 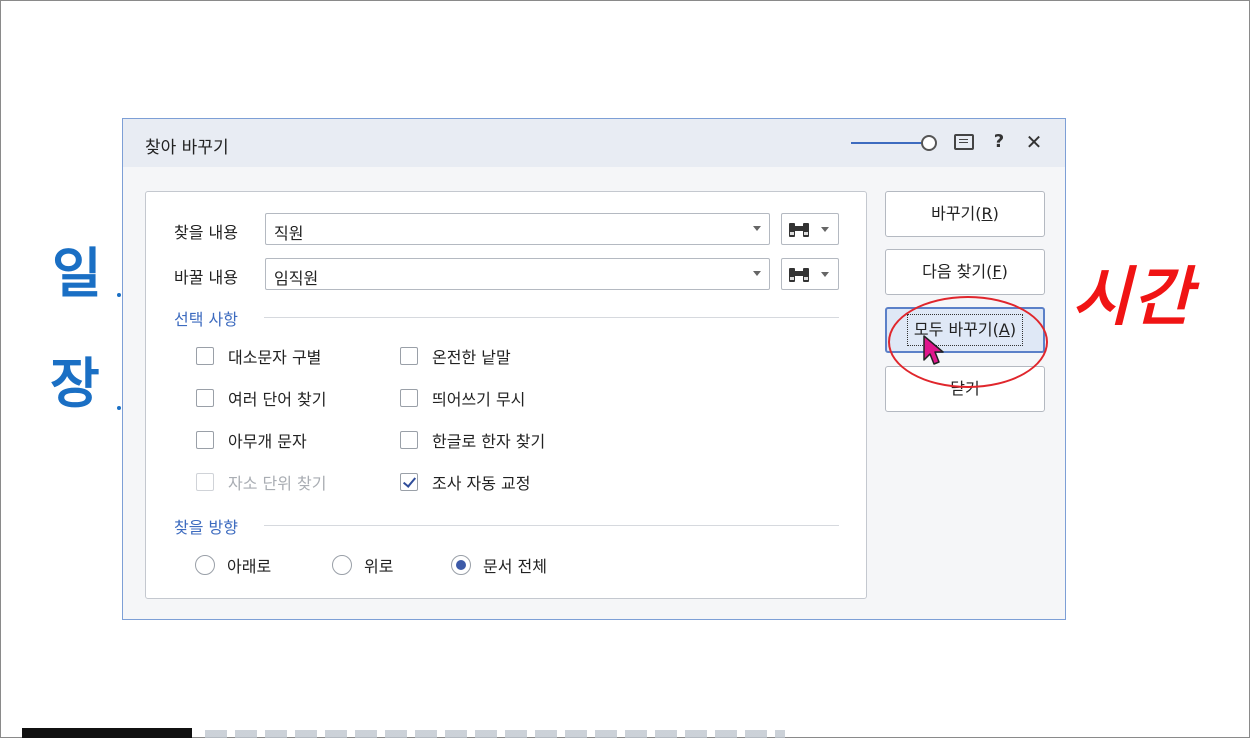 I want to click on close-icon: ✕, so click(x=1034, y=142).